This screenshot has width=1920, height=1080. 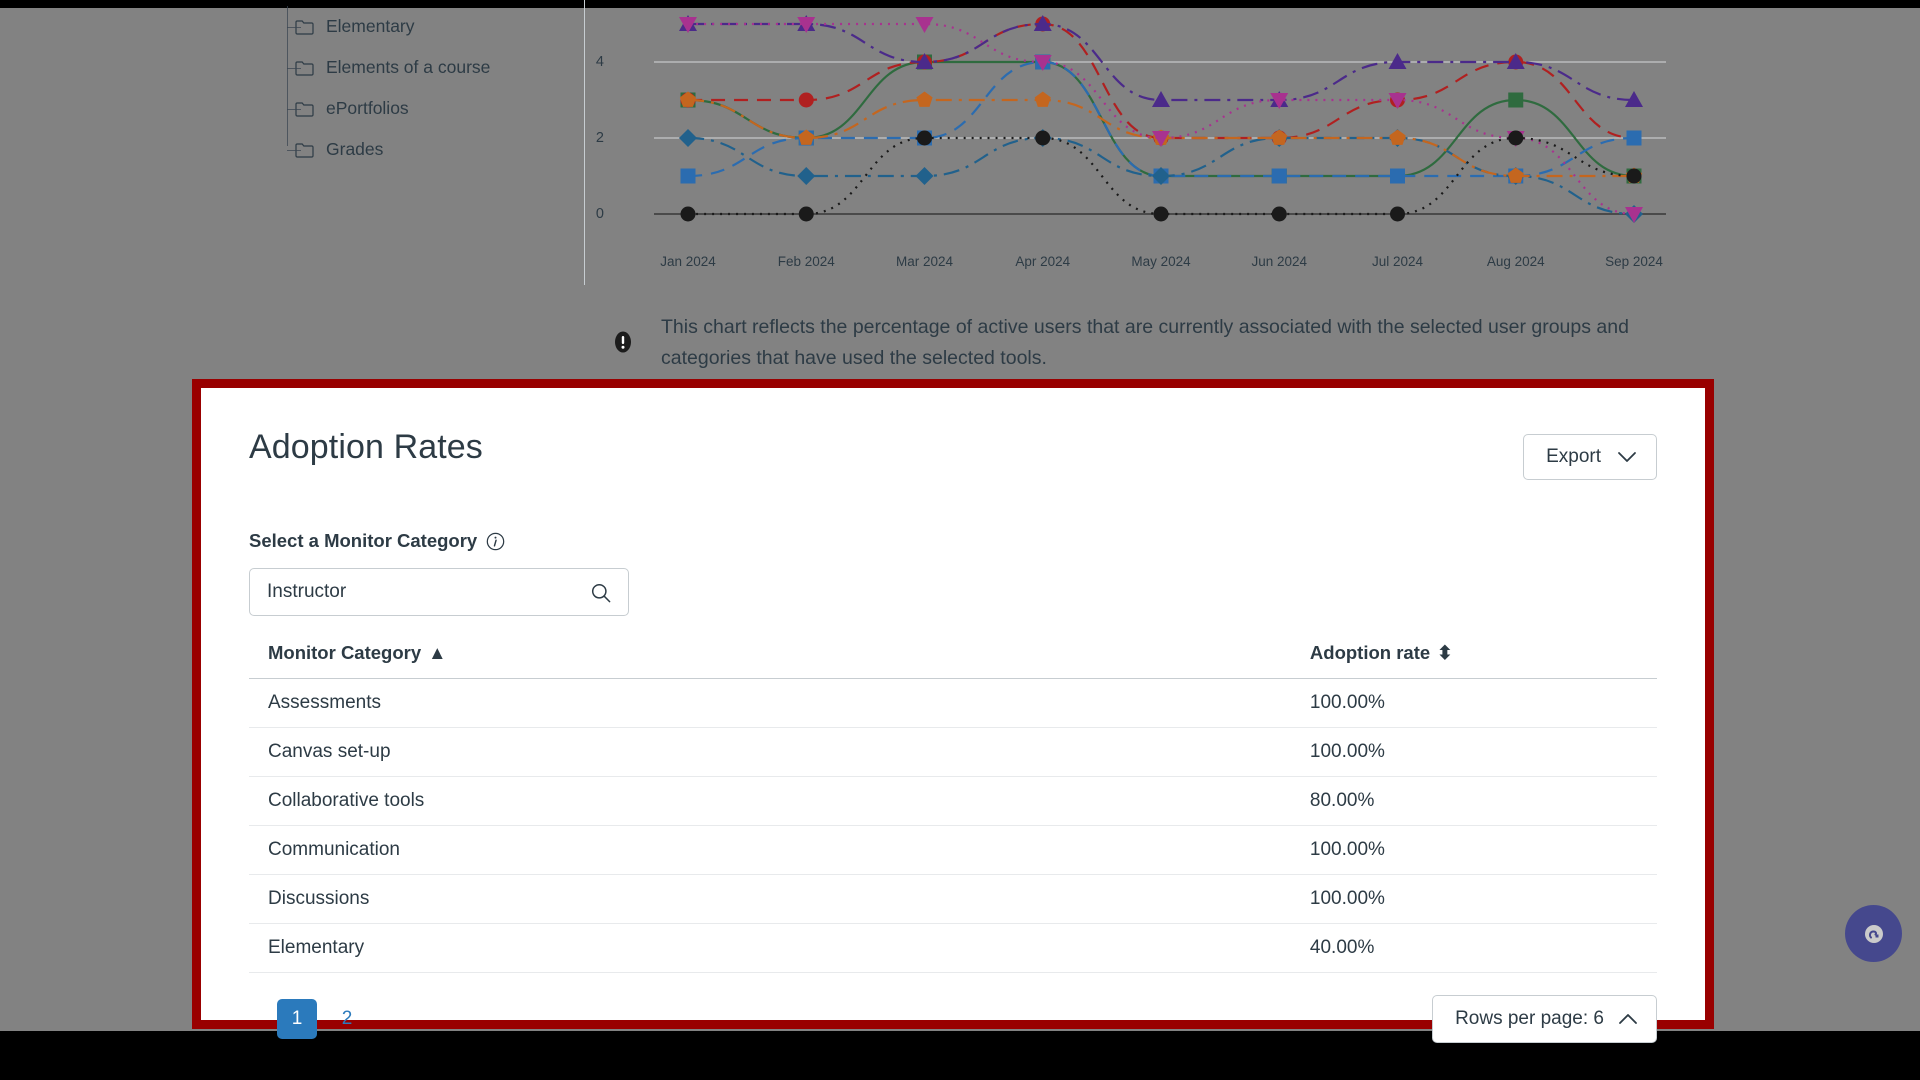 What do you see at coordinates (599, 62) in the screenshot?
I see `y-axis-tick-label: 4` at bounding box center [599, 62].